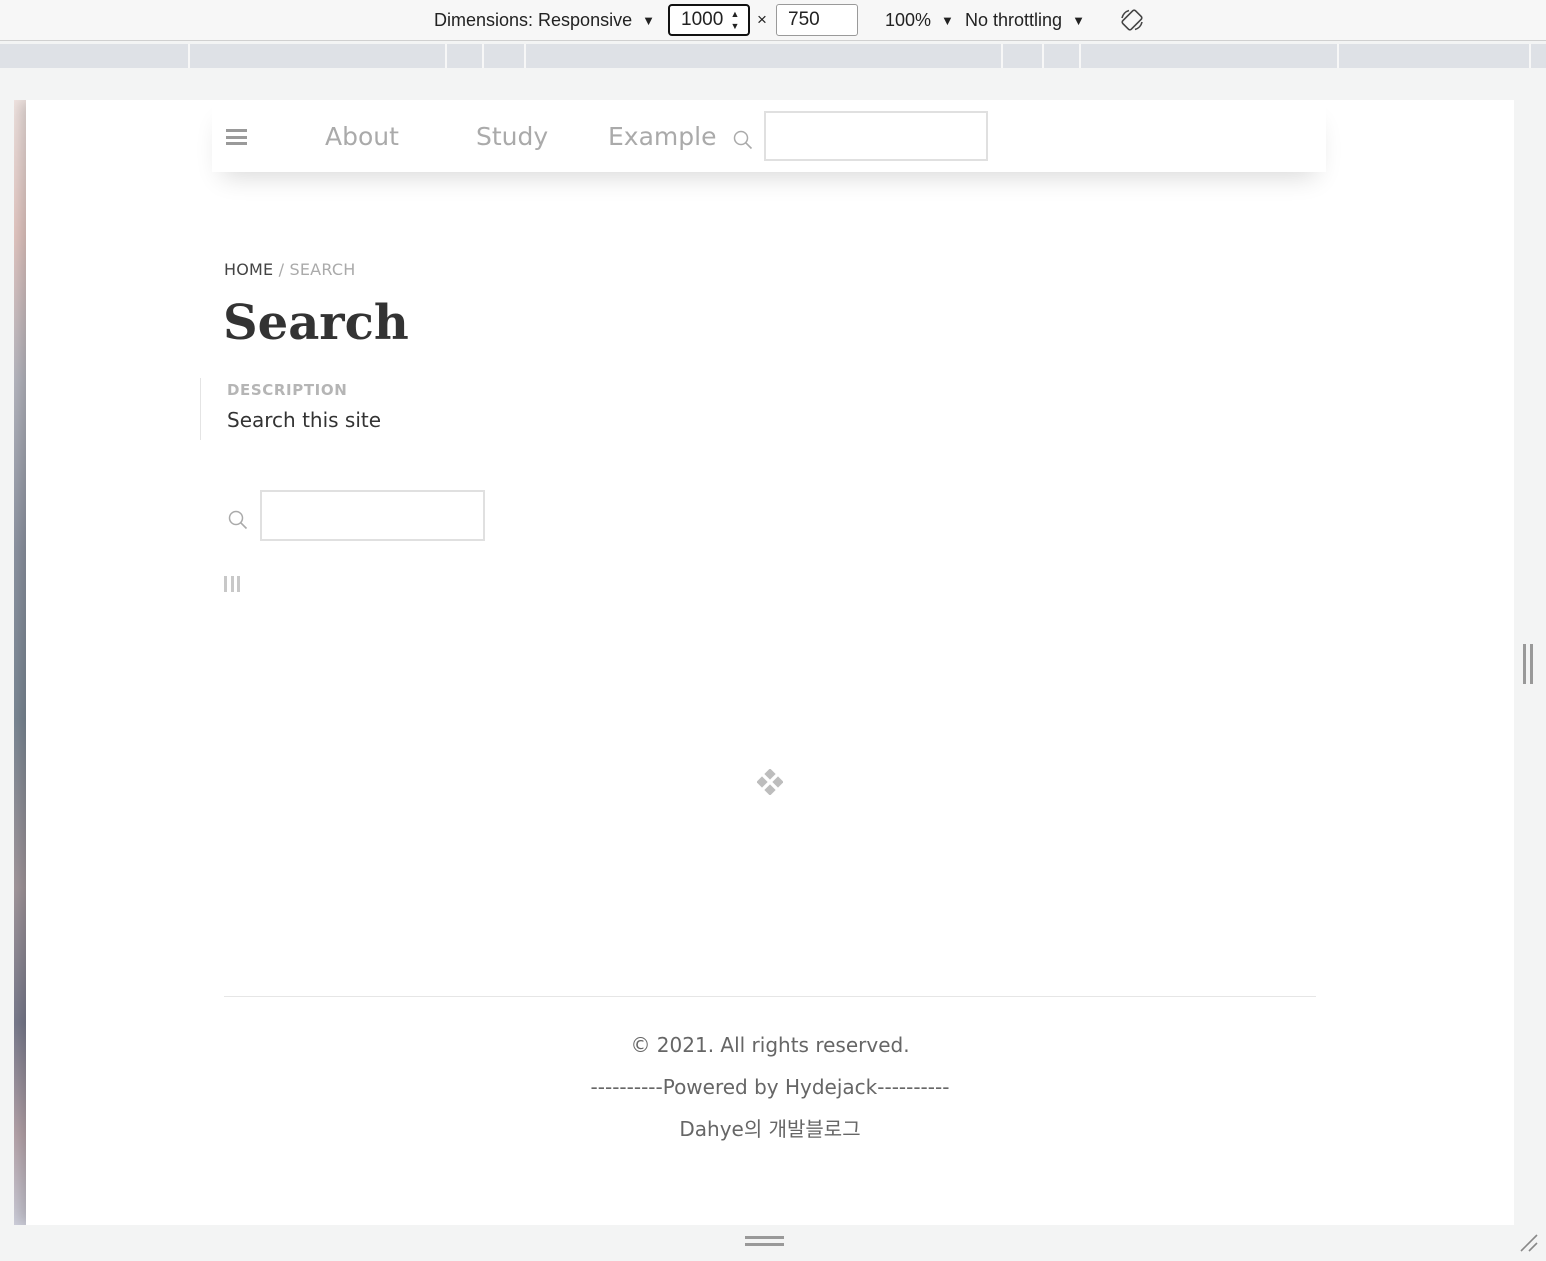  What do you see at coordinates (1014, 19) in the screenshot?
I see `throttling-label: No throttling` at bounding box center [1014, 19].